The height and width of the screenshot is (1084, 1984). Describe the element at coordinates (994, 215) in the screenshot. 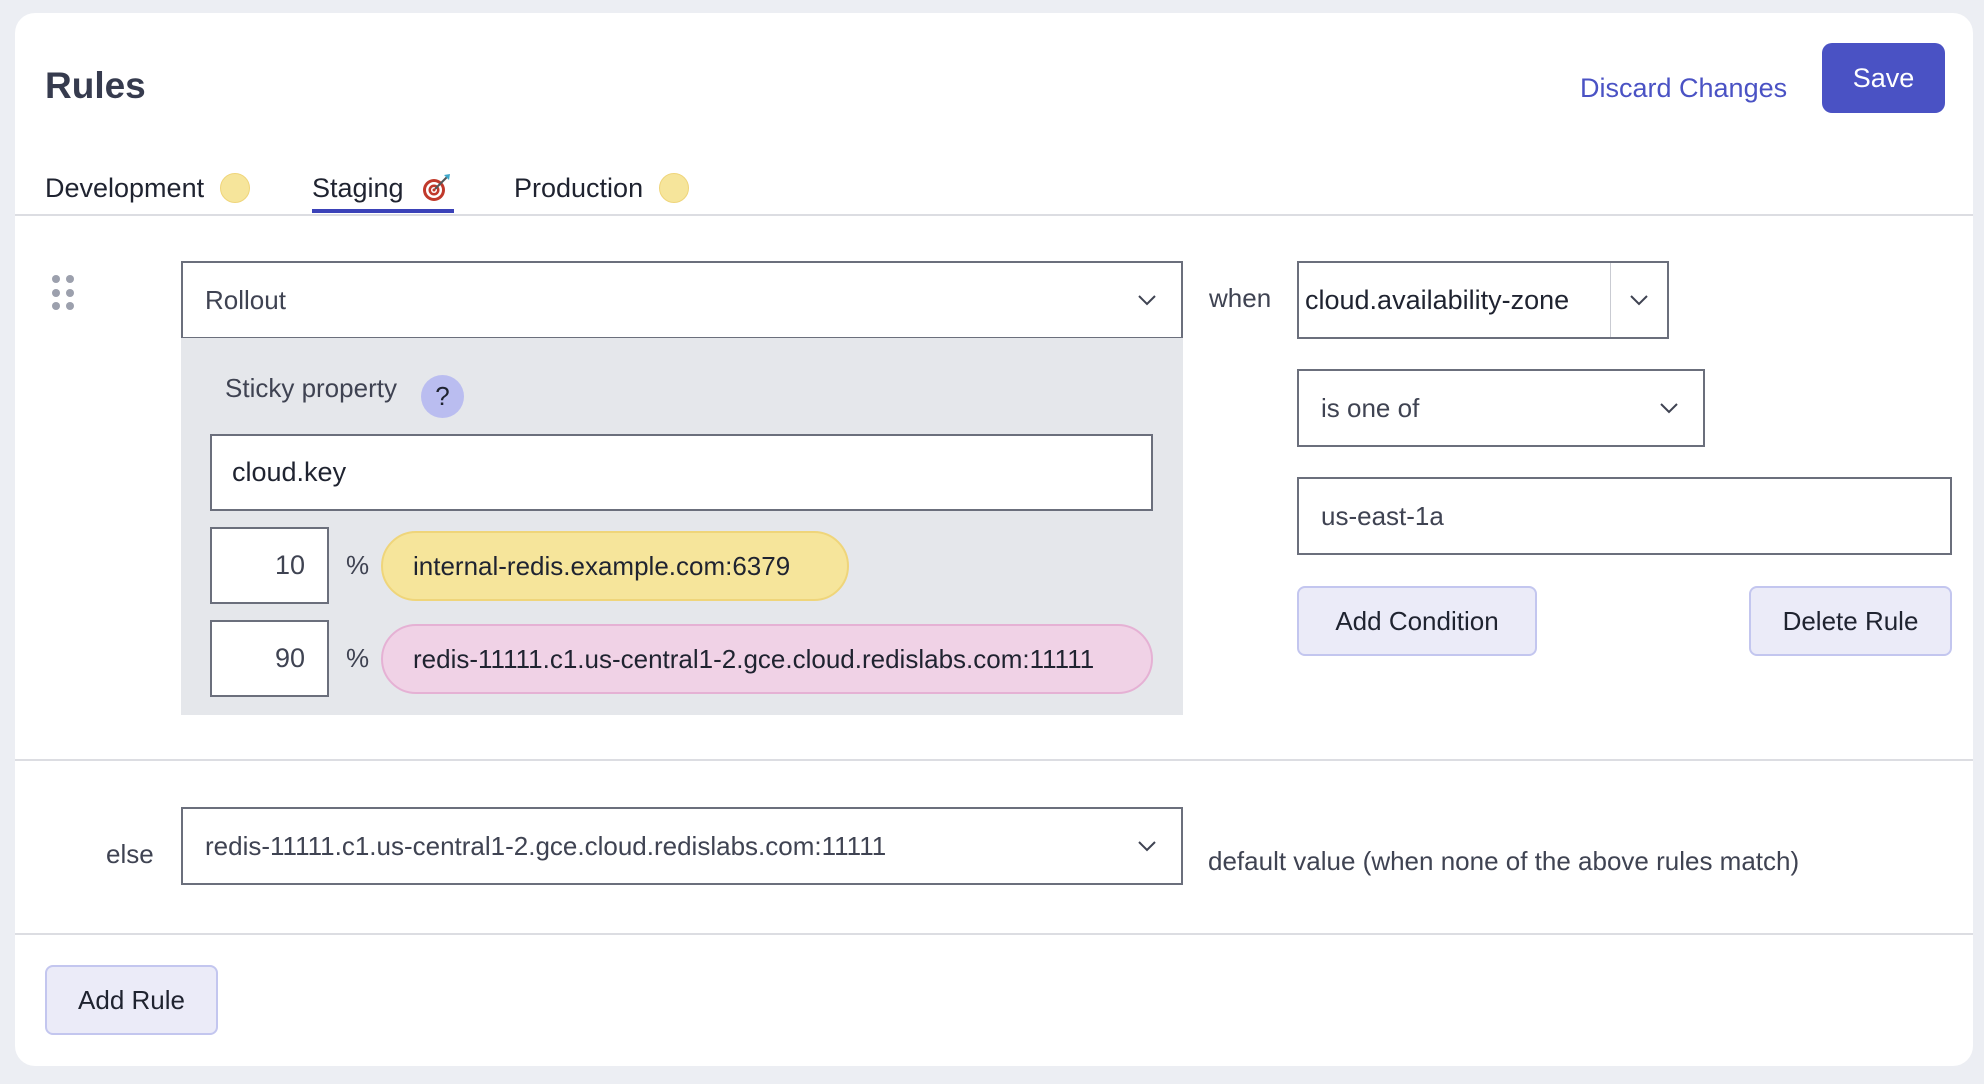

I see `tabs-divider` at that location.